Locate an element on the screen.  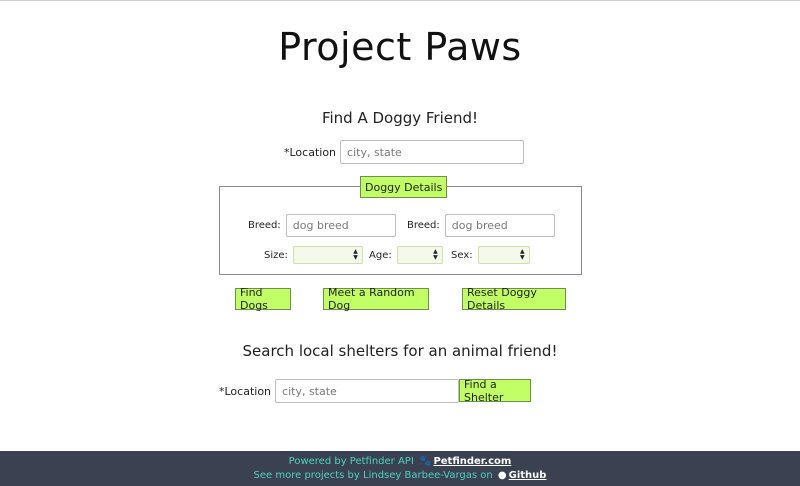
github-link: Github is located at coordinates (528, 475).